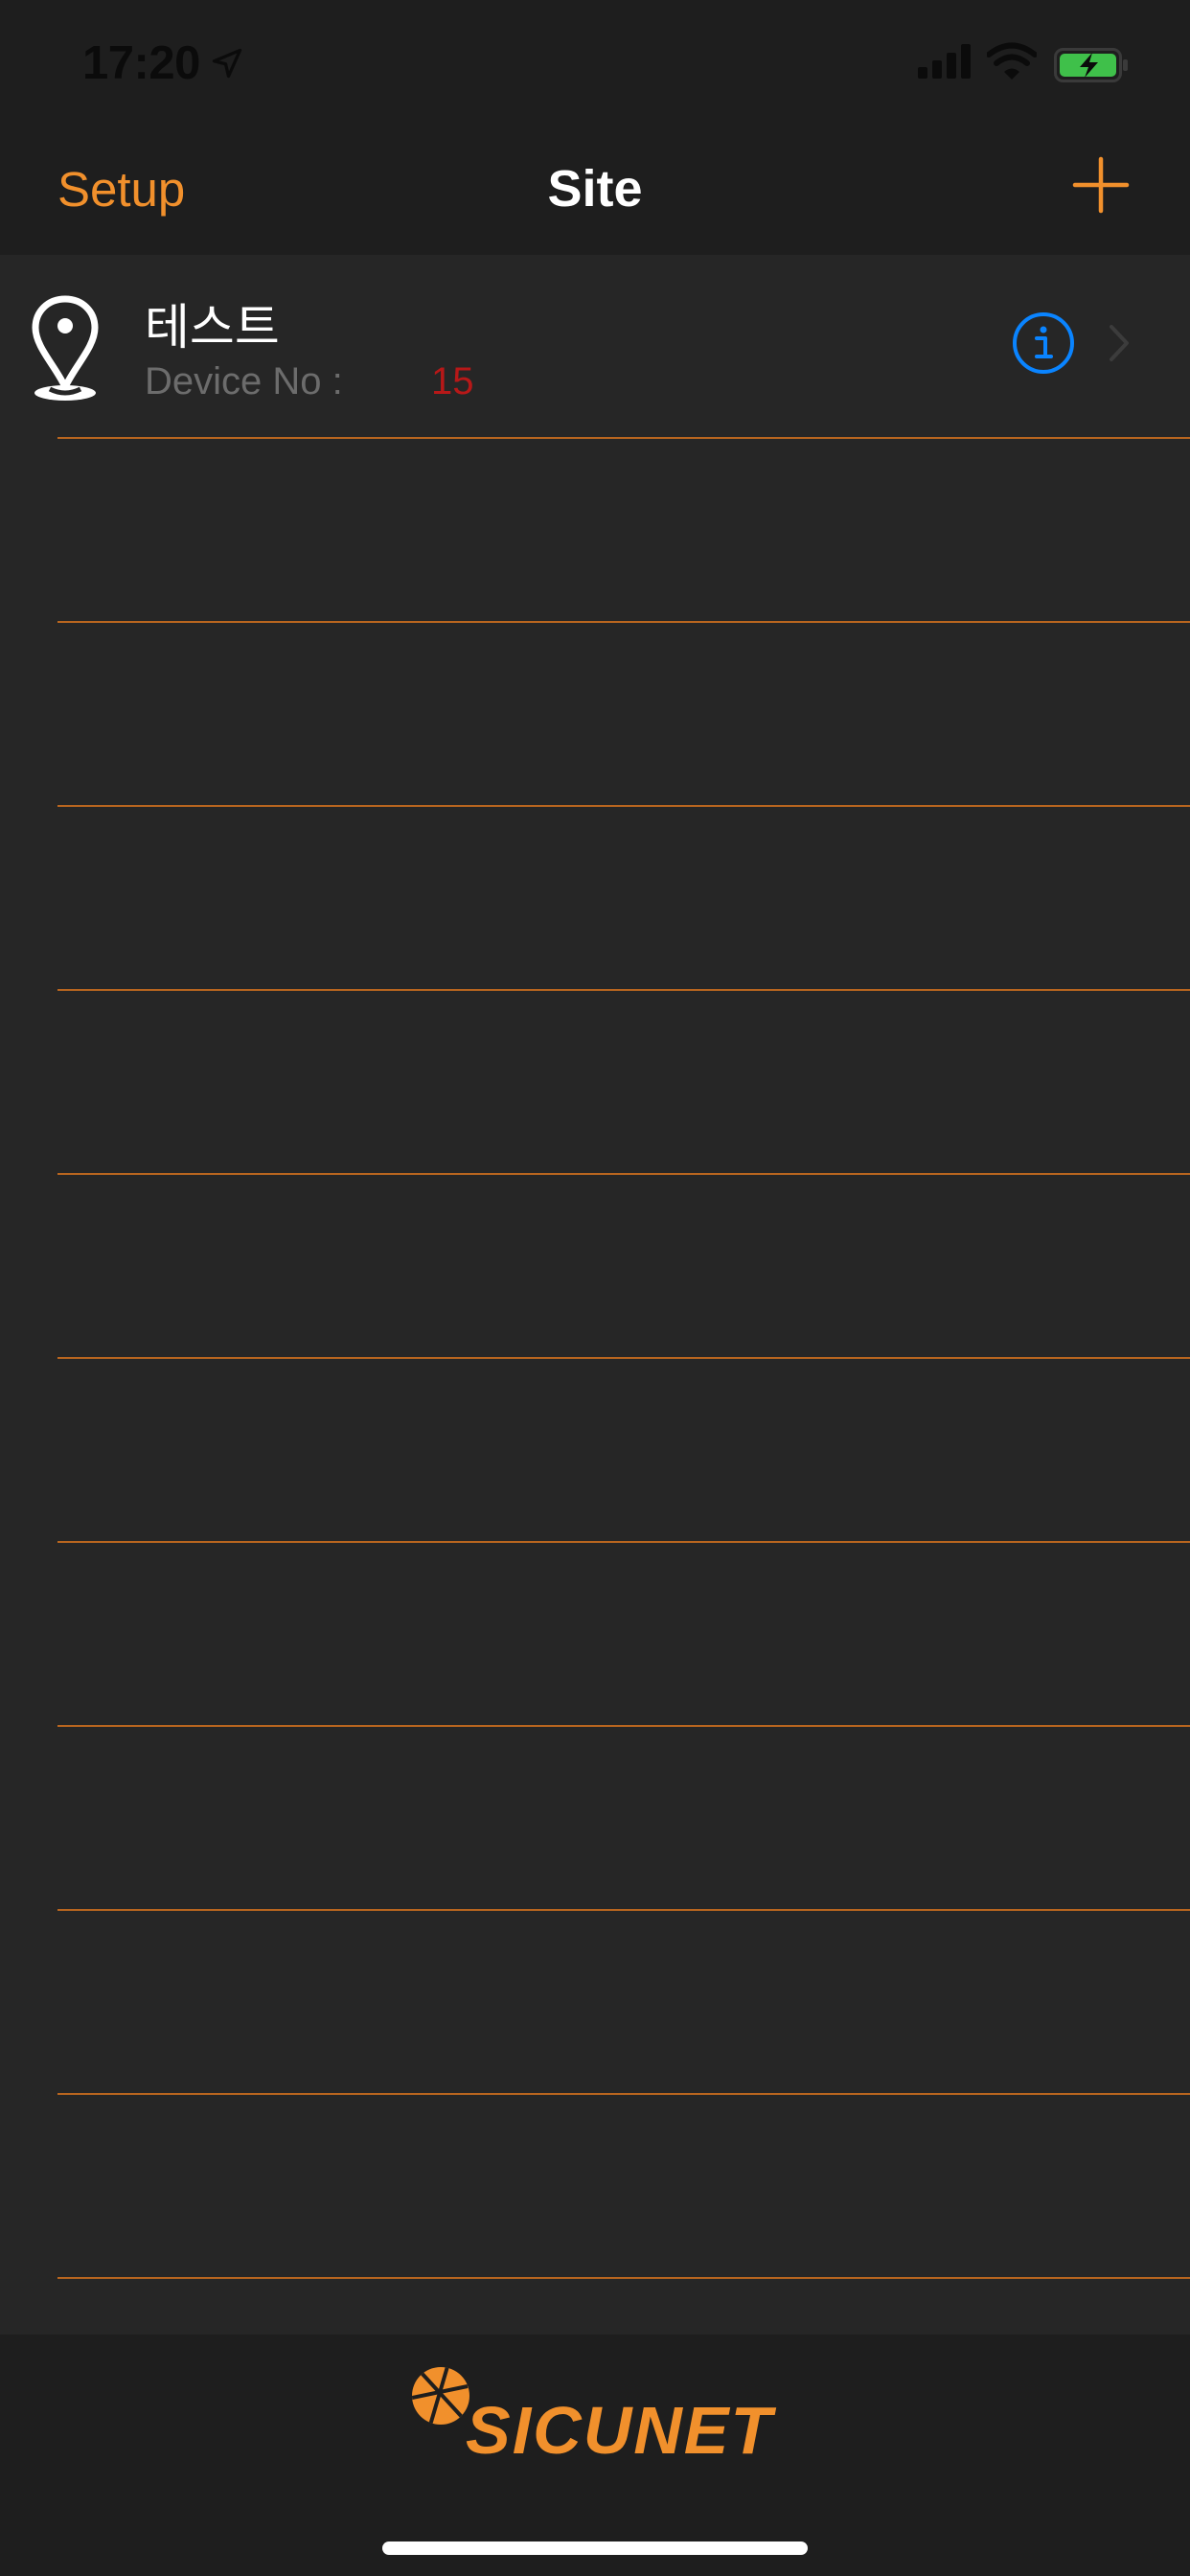 This screenshot has height=2576, width=1190. I want to click on site-name: 테스트, so click(213, 328).